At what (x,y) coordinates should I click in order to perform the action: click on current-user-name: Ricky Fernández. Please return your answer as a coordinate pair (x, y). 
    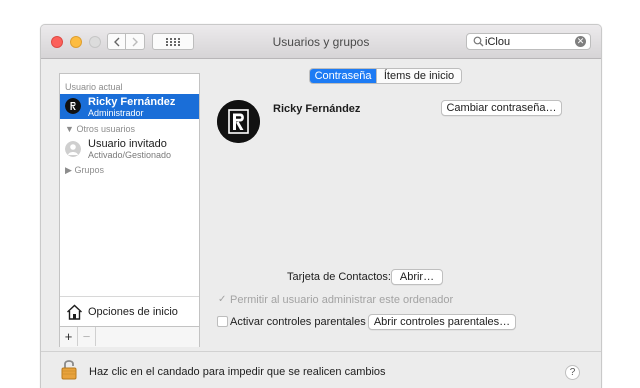
    Looking at the image, I should click on (132, 102).